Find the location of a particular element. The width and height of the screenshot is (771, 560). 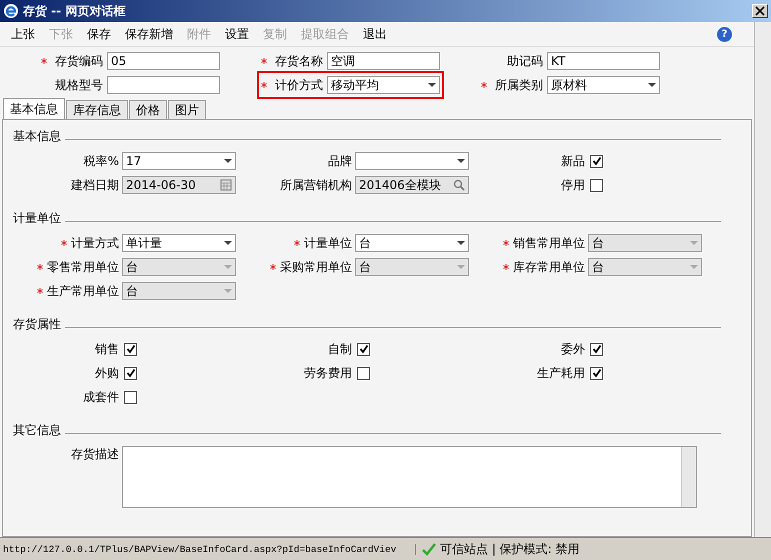

field-label: 存货描述 is located at coordinates (95, 454).